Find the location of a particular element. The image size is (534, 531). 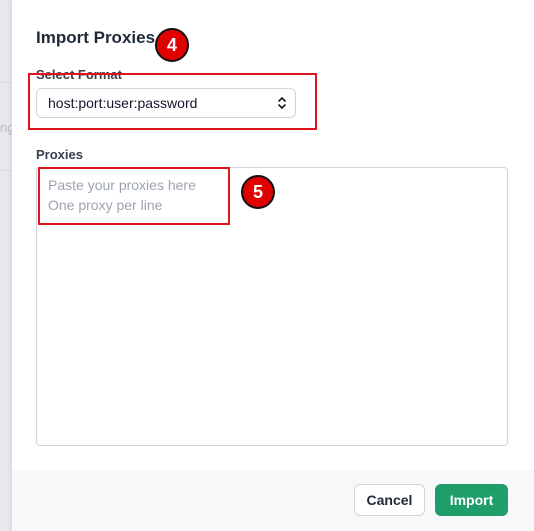

cancel-button: Cancel is located at coordinates (389, 500).